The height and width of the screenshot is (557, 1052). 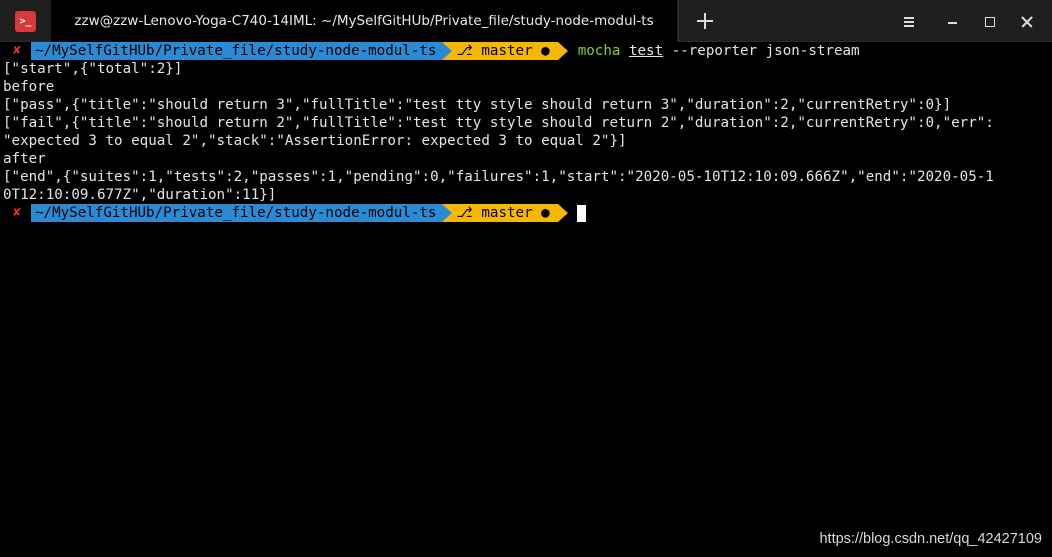 I want to click on command-program: mocha, so click(x=599, y=51).